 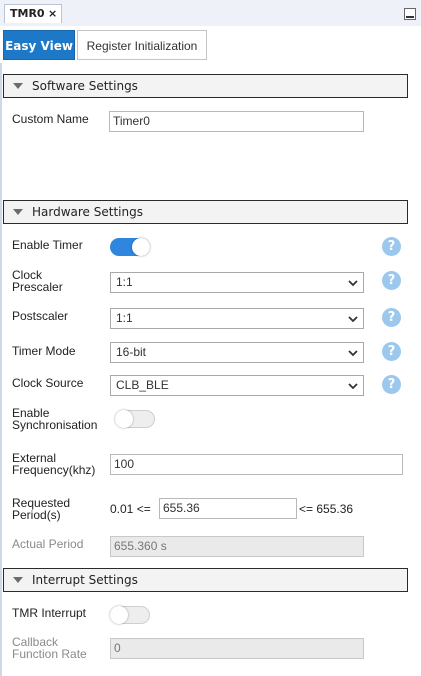 What do you see at coordinates (142, 385) in the screenshot?
I see `selected-value: CLB_BLE` at bounding box center [142, 385].